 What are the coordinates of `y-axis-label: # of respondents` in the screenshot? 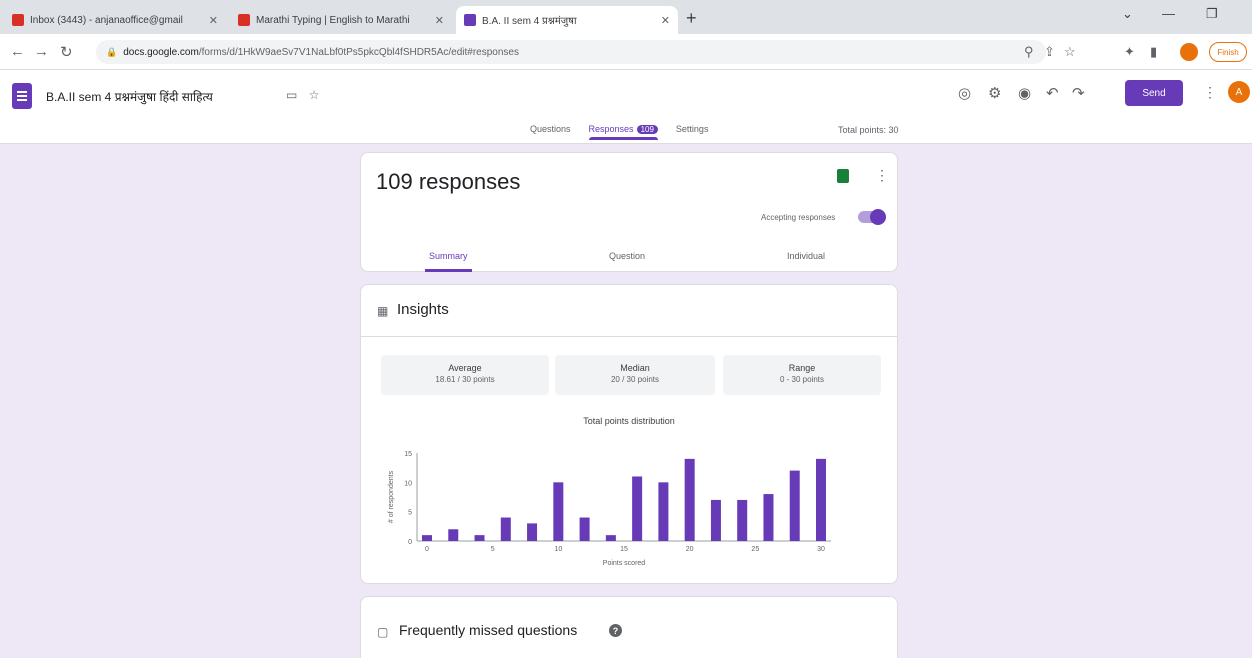 It's located at (391, 496).